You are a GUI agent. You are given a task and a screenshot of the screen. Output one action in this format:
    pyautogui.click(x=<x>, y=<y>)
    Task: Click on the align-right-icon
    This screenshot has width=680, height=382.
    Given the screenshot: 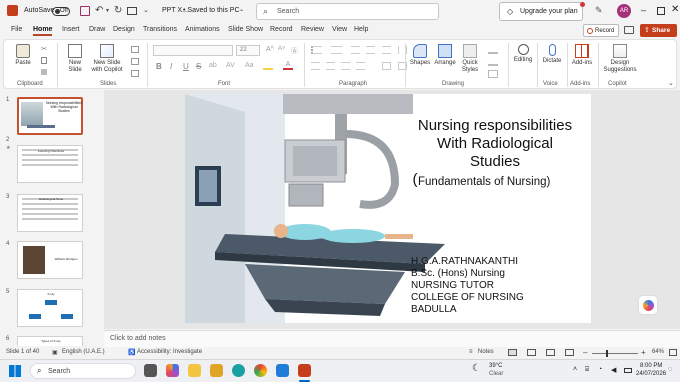 What is the action you would take?
    pyautogui.click(x=345, y=66)
    